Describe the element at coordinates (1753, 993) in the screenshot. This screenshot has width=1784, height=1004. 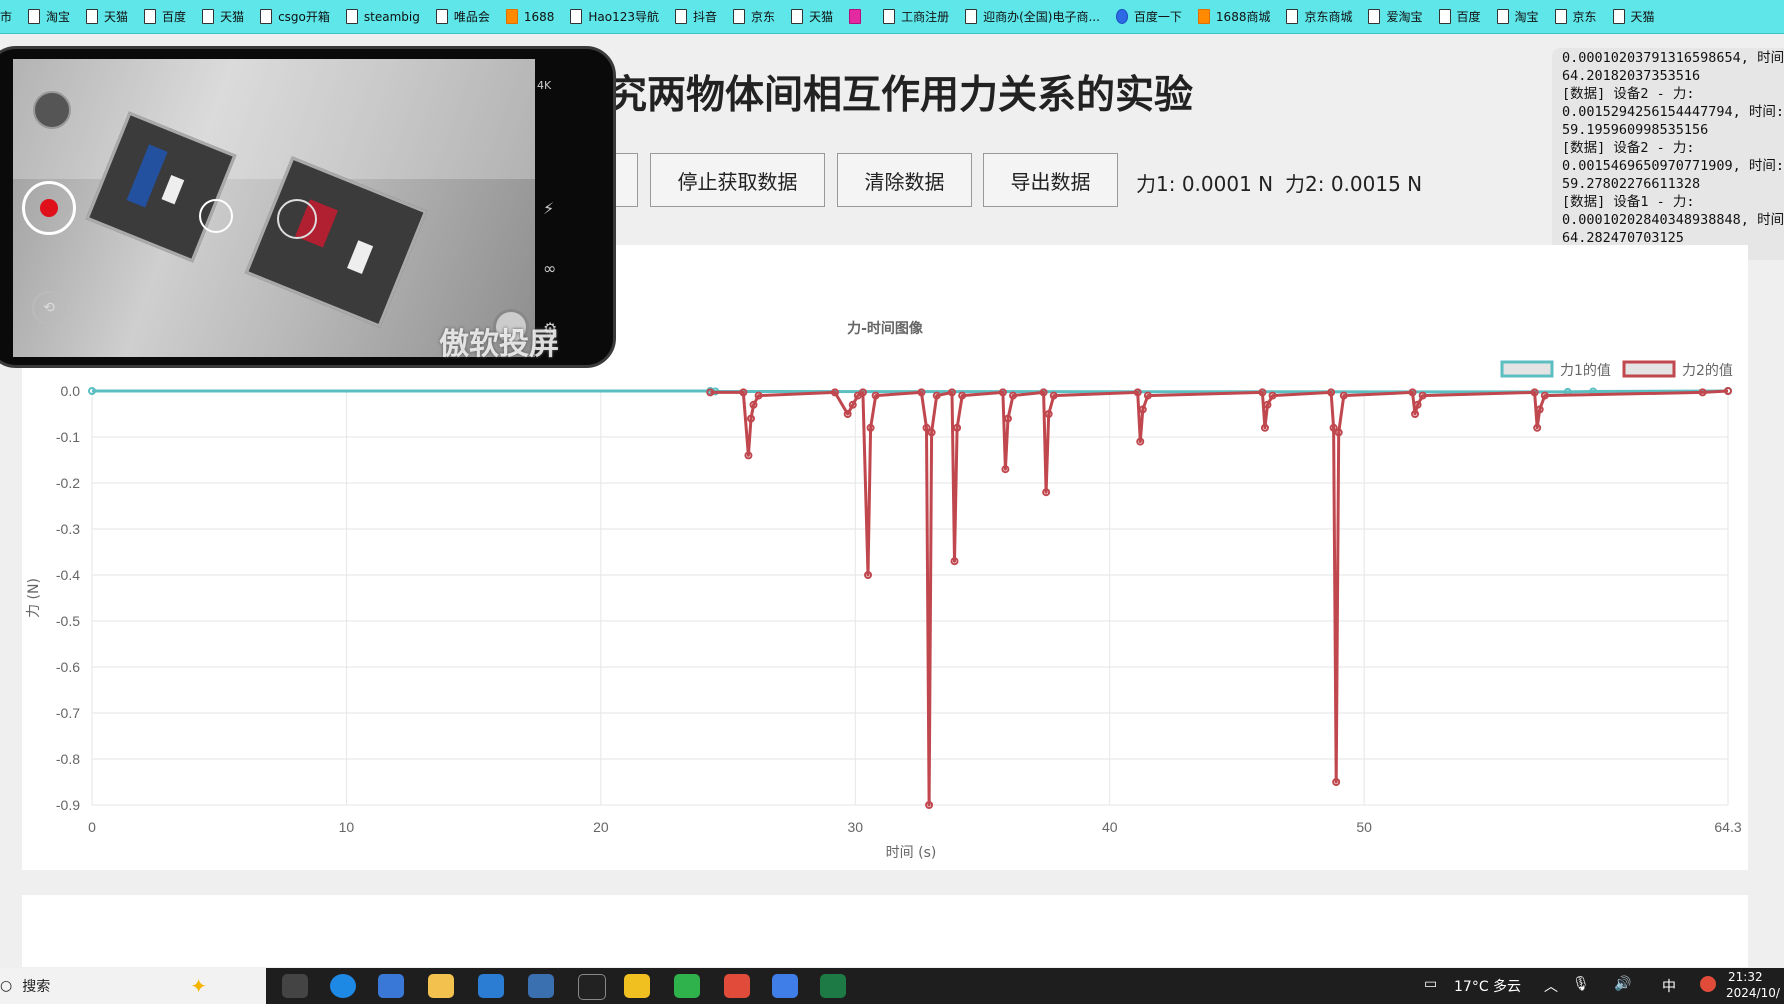
I see `clock-date: 2024/10/` at that location.